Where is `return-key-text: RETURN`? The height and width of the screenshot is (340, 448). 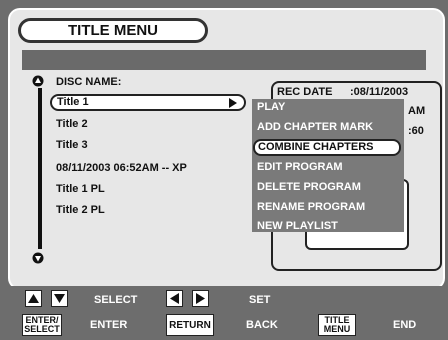
return-key-text: RETURN is located at coordinates (190, 325).